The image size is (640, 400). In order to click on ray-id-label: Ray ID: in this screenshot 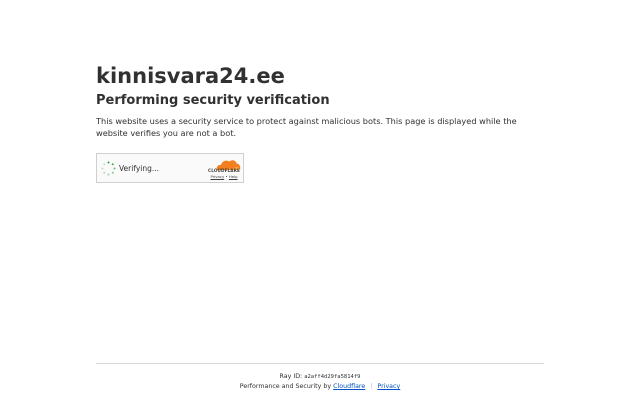, I will do `click(291, 376)`.